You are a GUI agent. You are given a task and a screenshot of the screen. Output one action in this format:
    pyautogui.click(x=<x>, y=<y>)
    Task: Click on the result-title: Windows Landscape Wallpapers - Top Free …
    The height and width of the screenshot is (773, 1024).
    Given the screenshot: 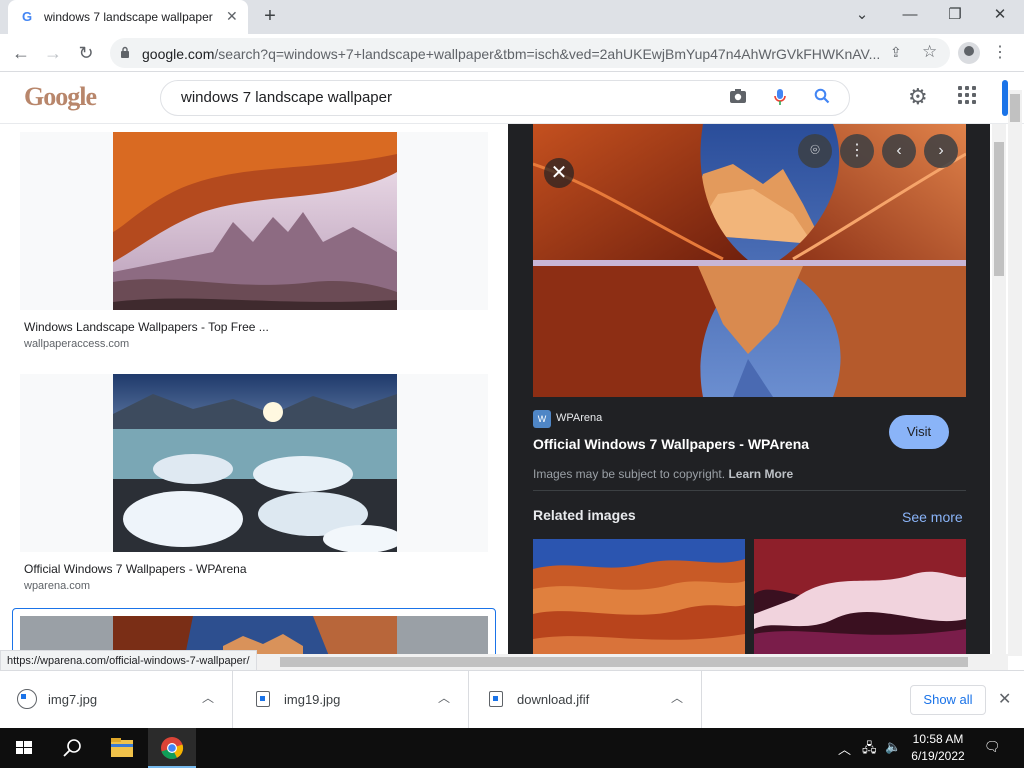 What is the action you would take?
    pyautogui.click(x=146, y=327)
    